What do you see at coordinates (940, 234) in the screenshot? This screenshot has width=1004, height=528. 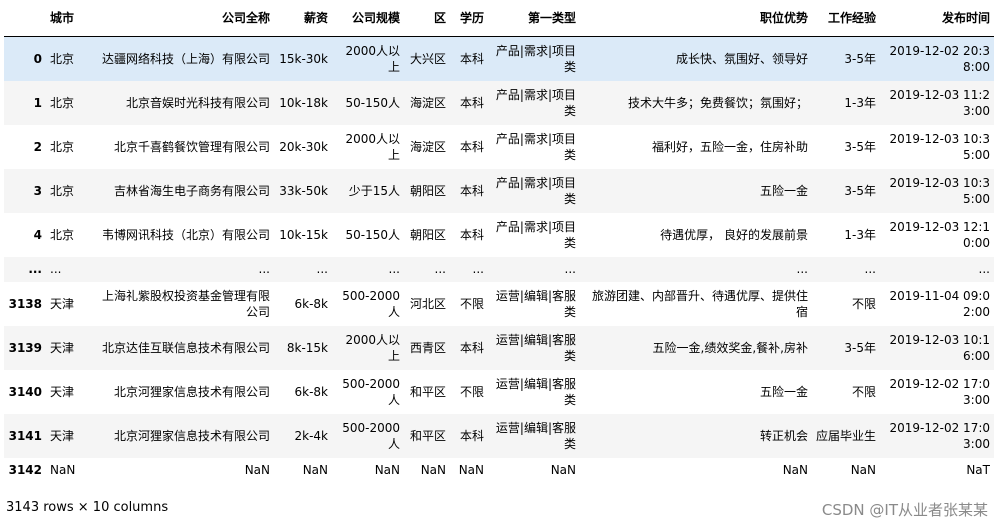 I see `cell-publish-time: 2019-12-03 12:10:00` at bounding box center [940, 234].